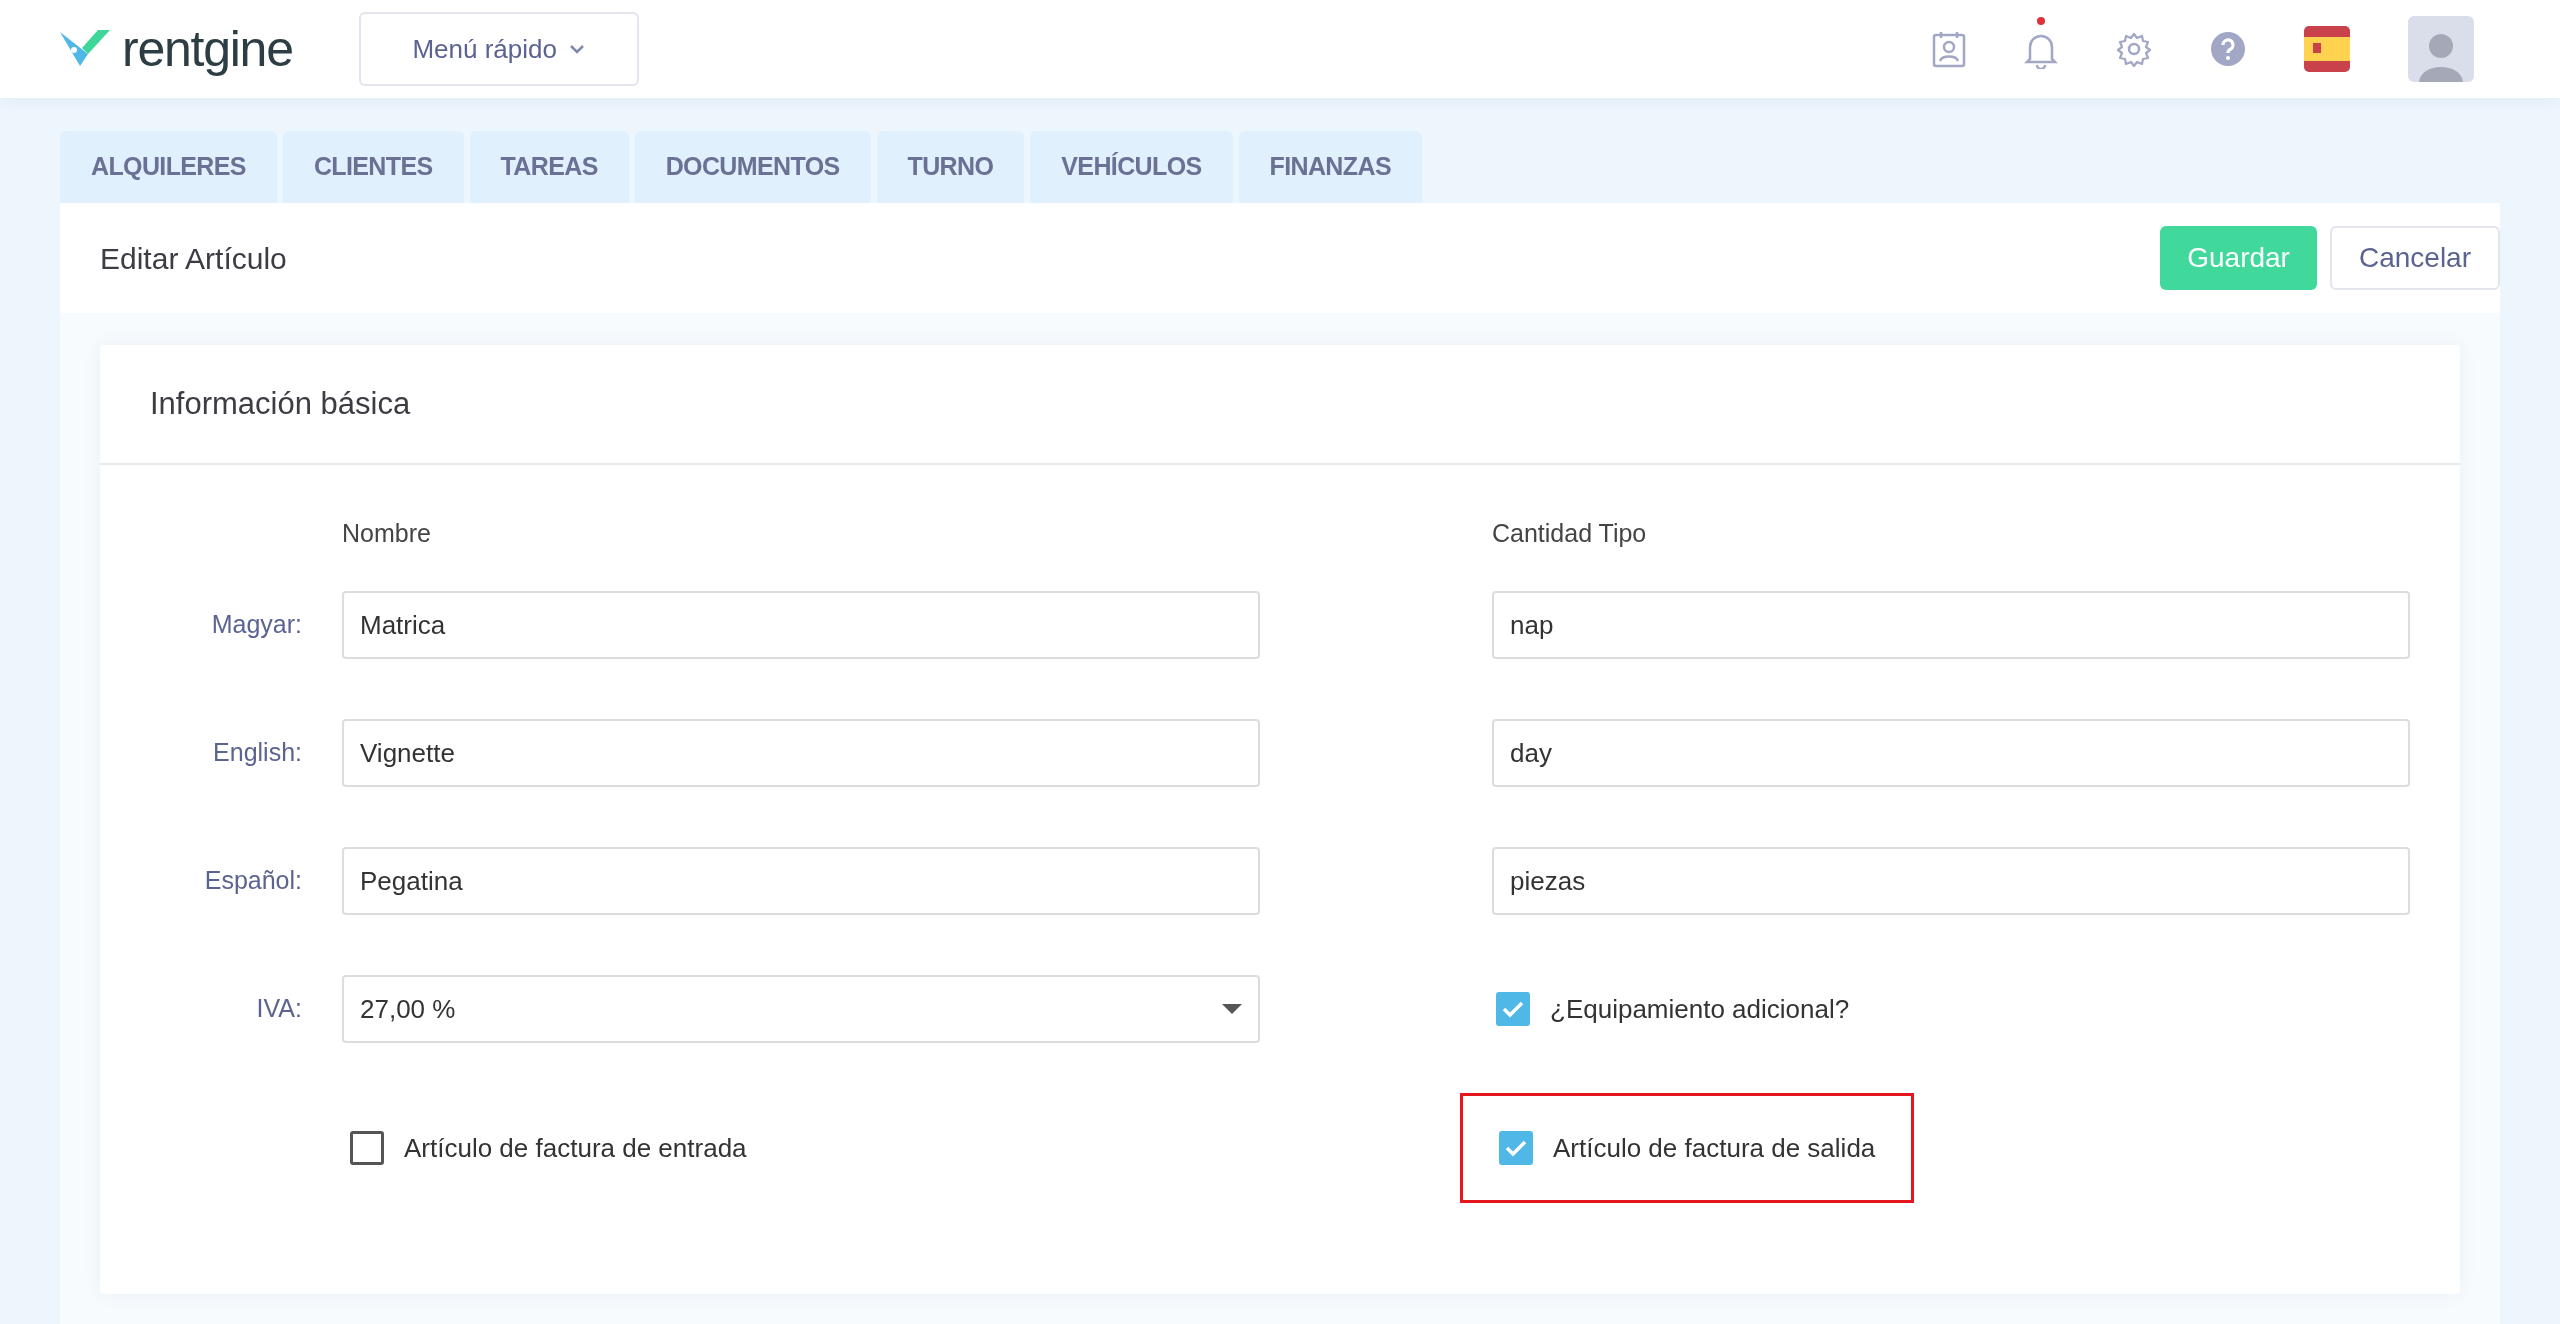 This screenshot has width=2560, height=1324. I want to click on language-label: Español:, so click(253, 881).